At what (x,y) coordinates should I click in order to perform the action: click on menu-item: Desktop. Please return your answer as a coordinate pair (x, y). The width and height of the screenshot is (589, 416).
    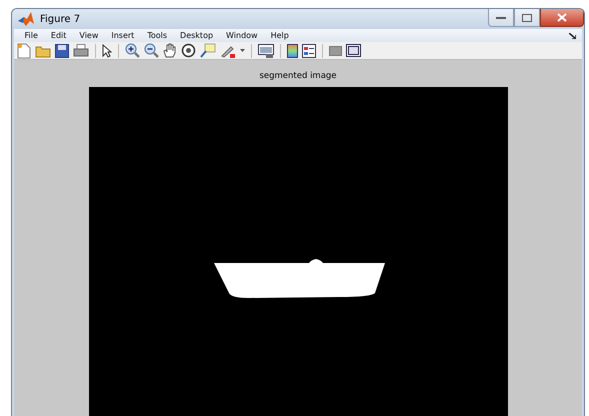
    Looking at the image, I should click on (197, 35).